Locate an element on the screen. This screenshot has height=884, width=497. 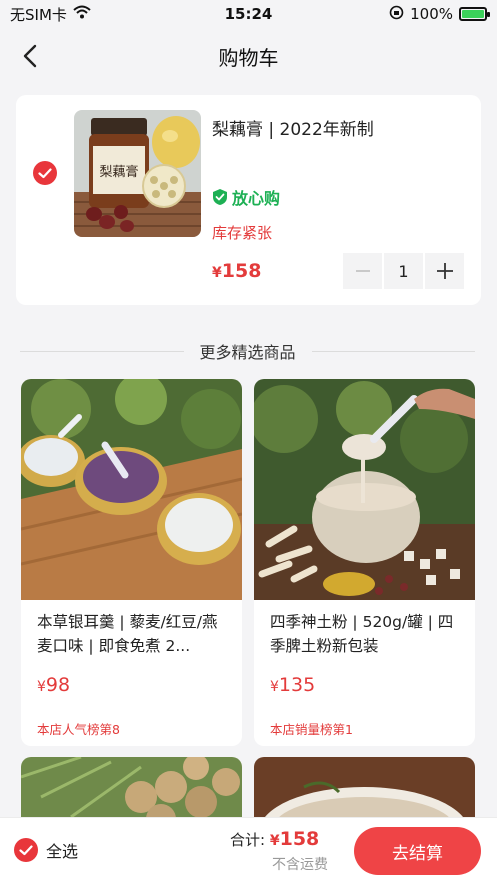
quantity-value: 1 is located at coordinates (403, 271).